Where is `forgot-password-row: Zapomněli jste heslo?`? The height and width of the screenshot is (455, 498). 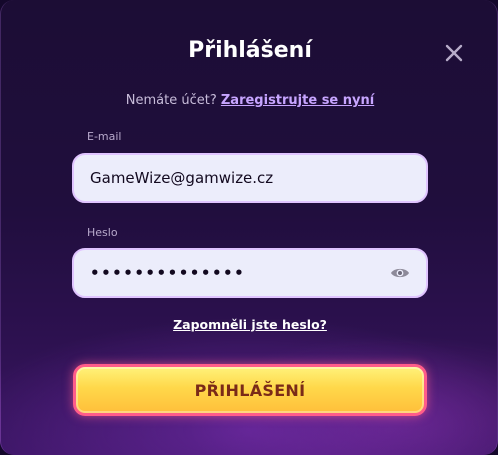 forgot-password-row: Zapomněli jste heslo? is located at coordinates (249, 325).